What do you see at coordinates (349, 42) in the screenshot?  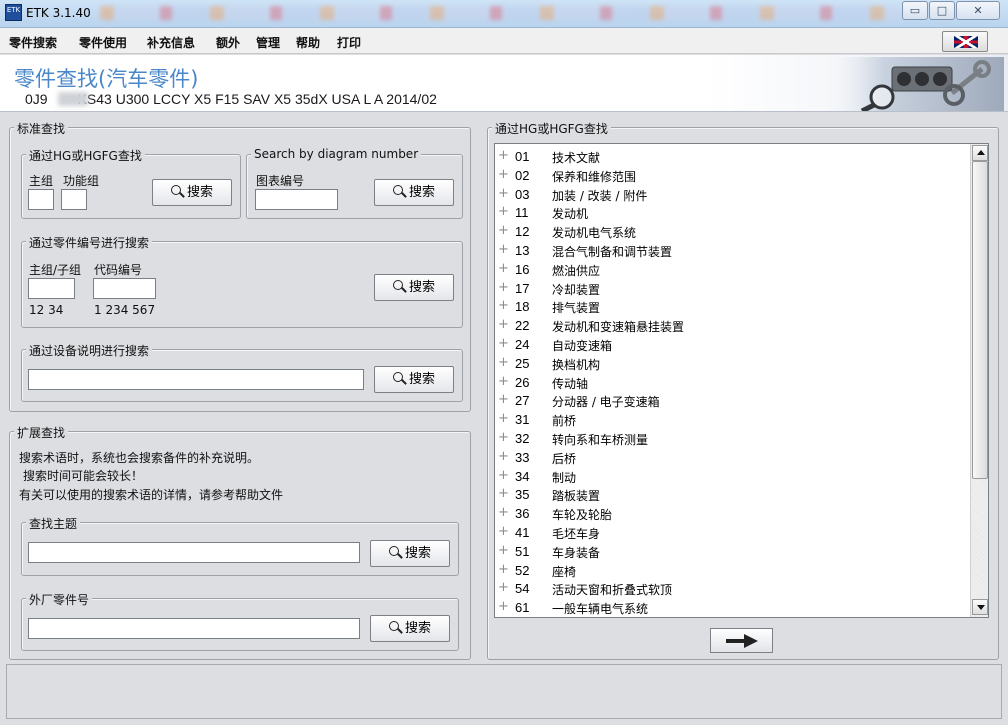 I see `menu-print: 打印` at bounding box center [349, 42].